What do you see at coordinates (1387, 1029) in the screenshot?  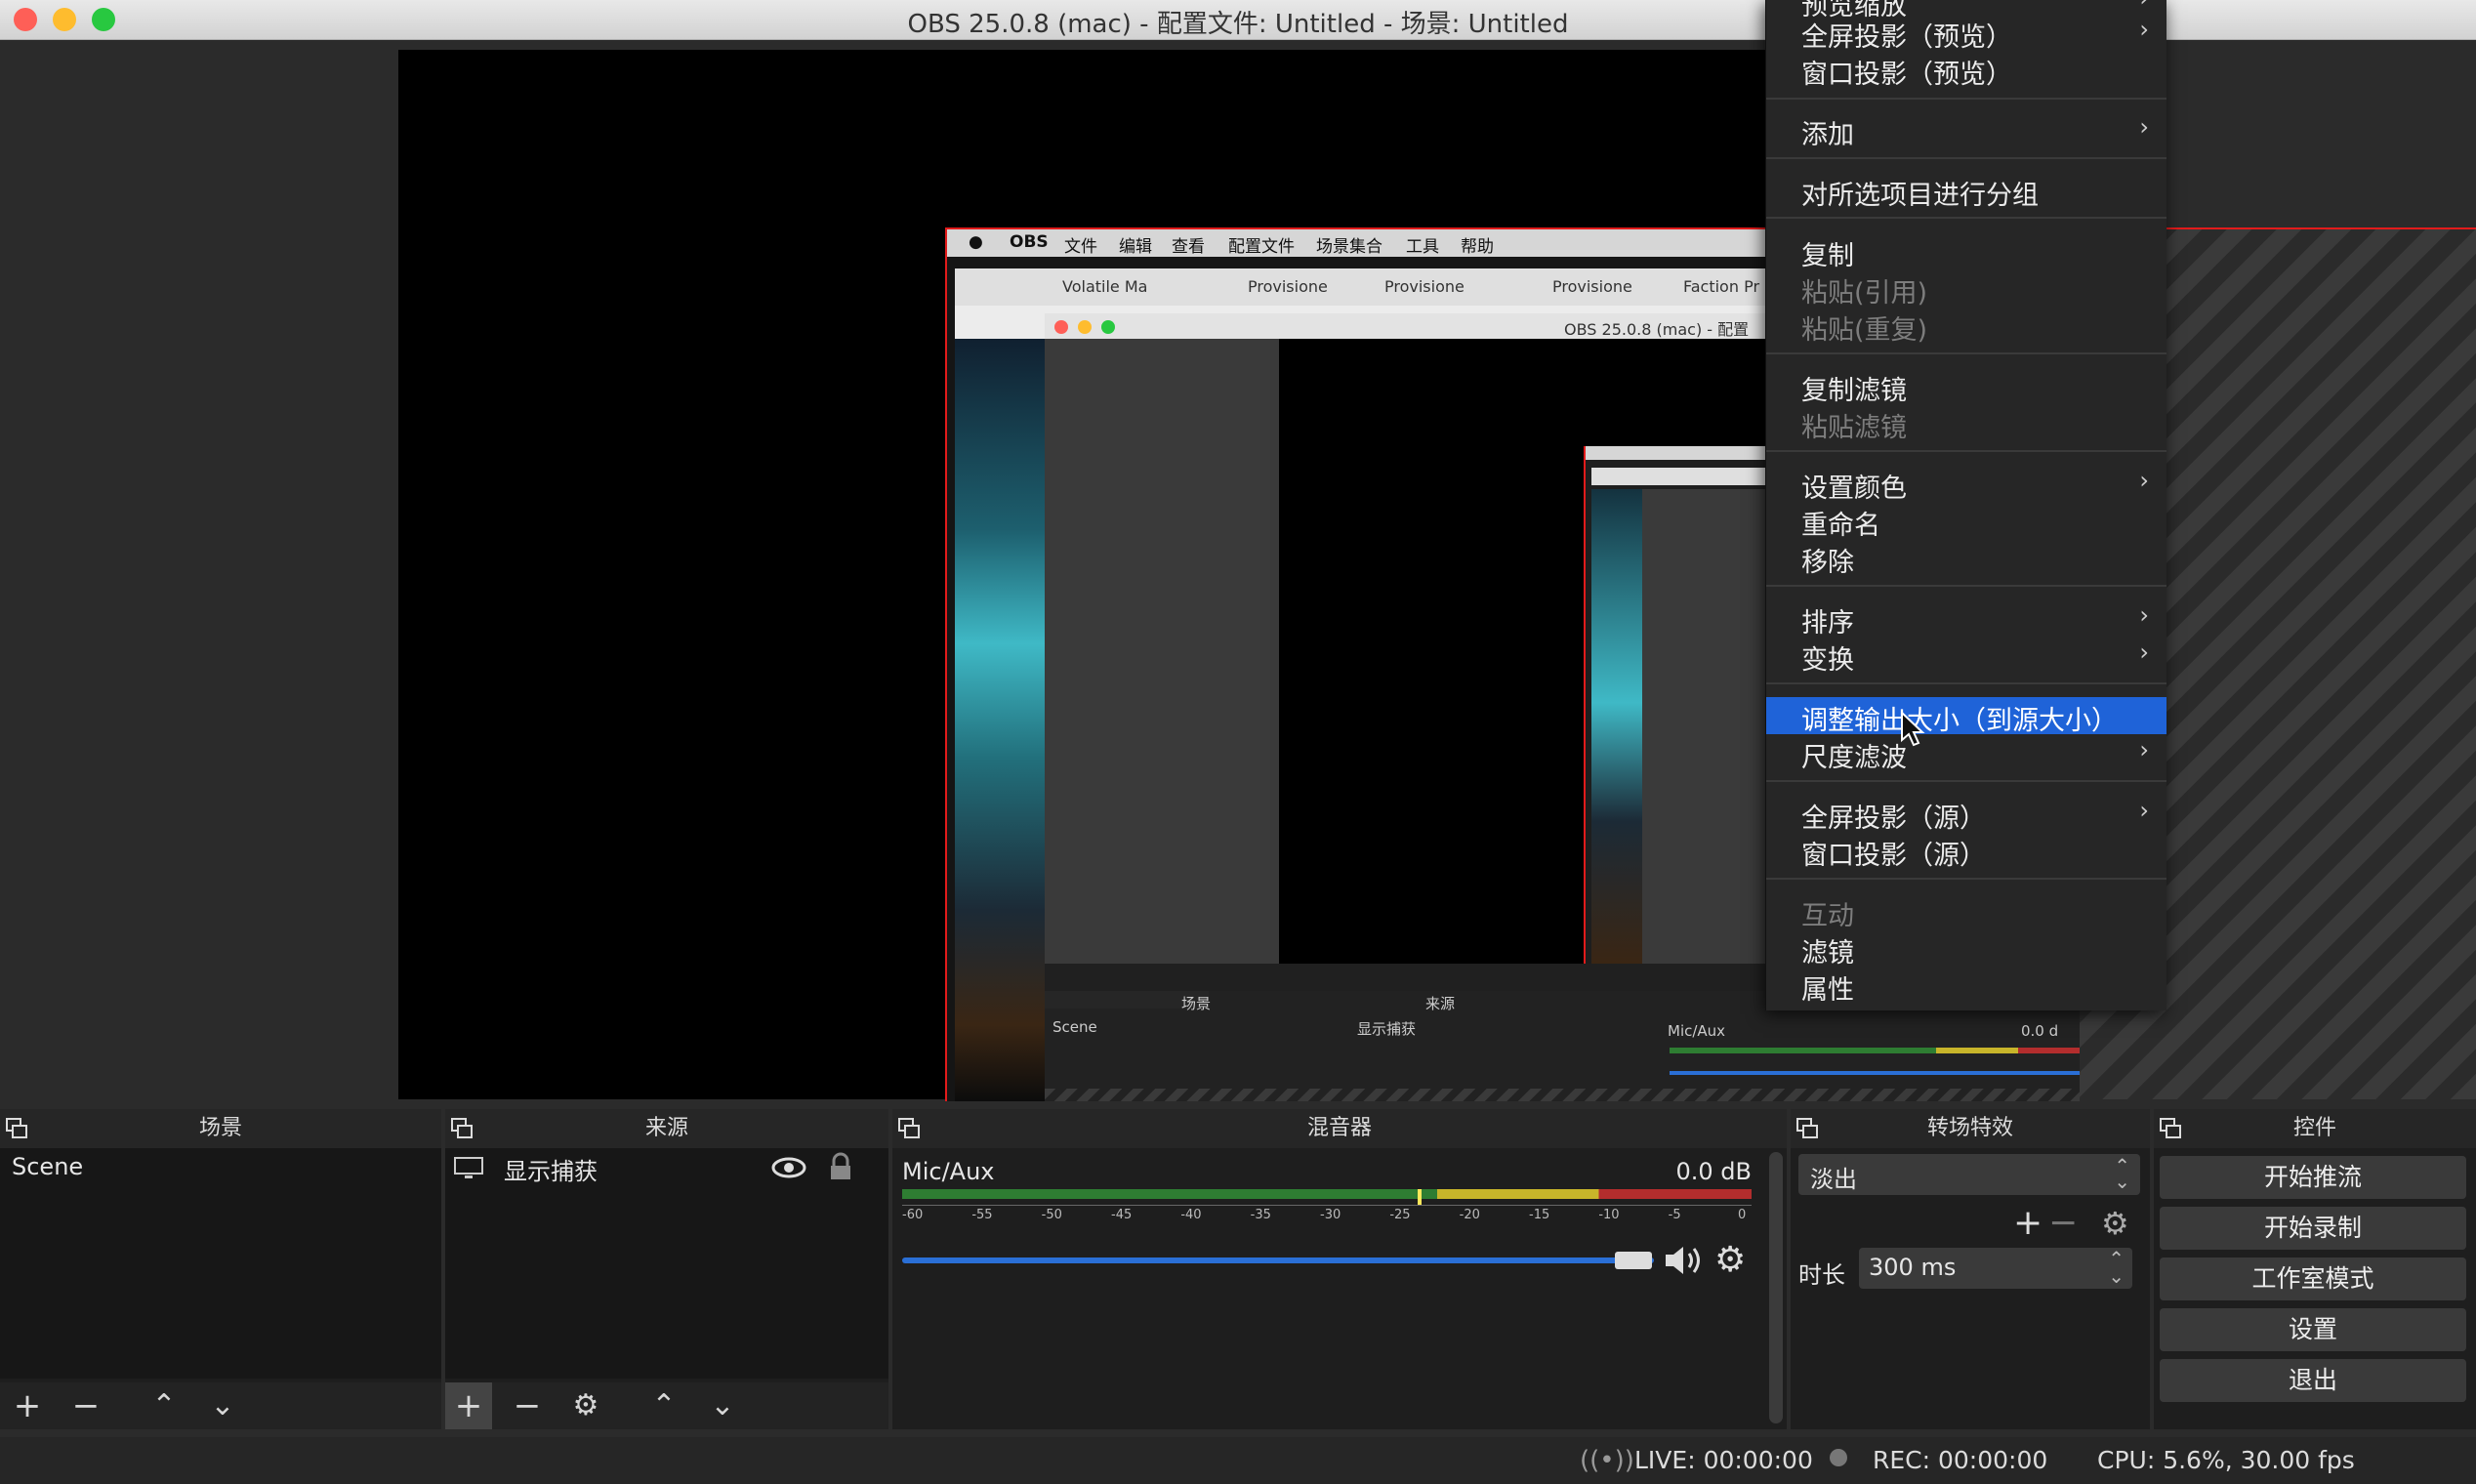 I see `captured-source-item: 显示捕获` at bounding box center [1387, 1029].